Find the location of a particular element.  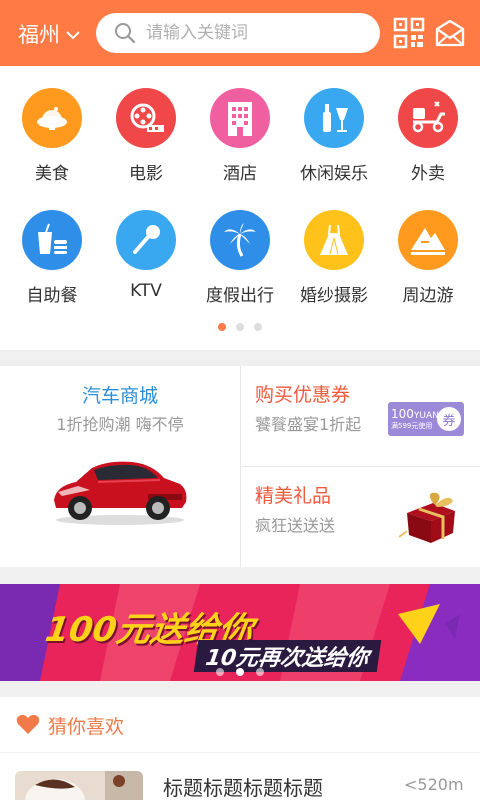

coupon-tag: 券 is located at coordinates (449, 419).